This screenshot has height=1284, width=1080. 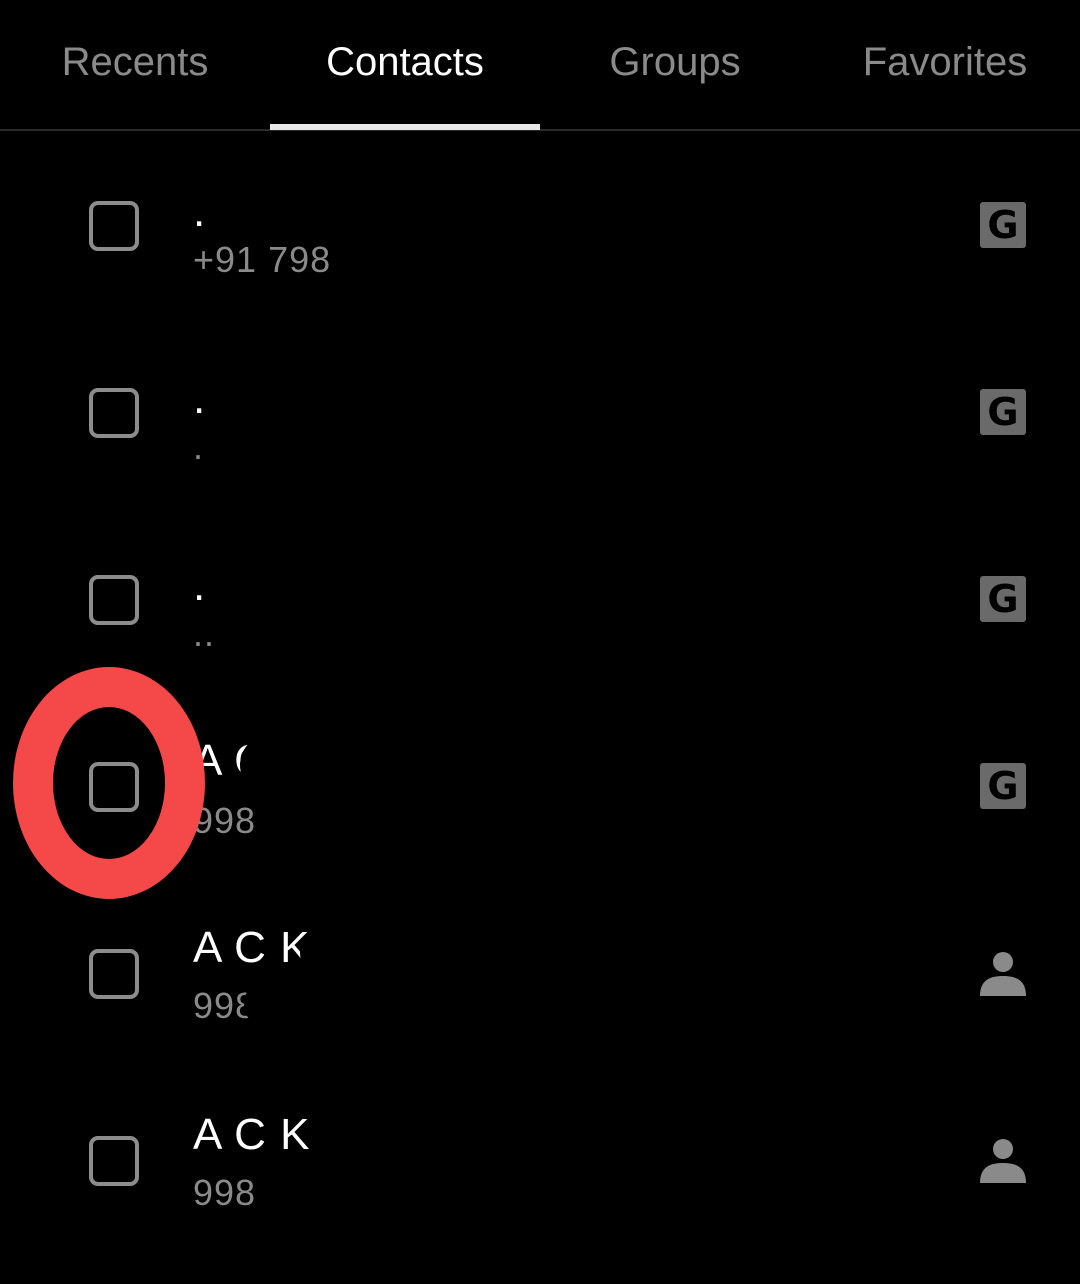 What do you see at coordinates (405, 64) in the screenshot?
I see `tab-contacts: Contacts` at bounding box center [405, 64].